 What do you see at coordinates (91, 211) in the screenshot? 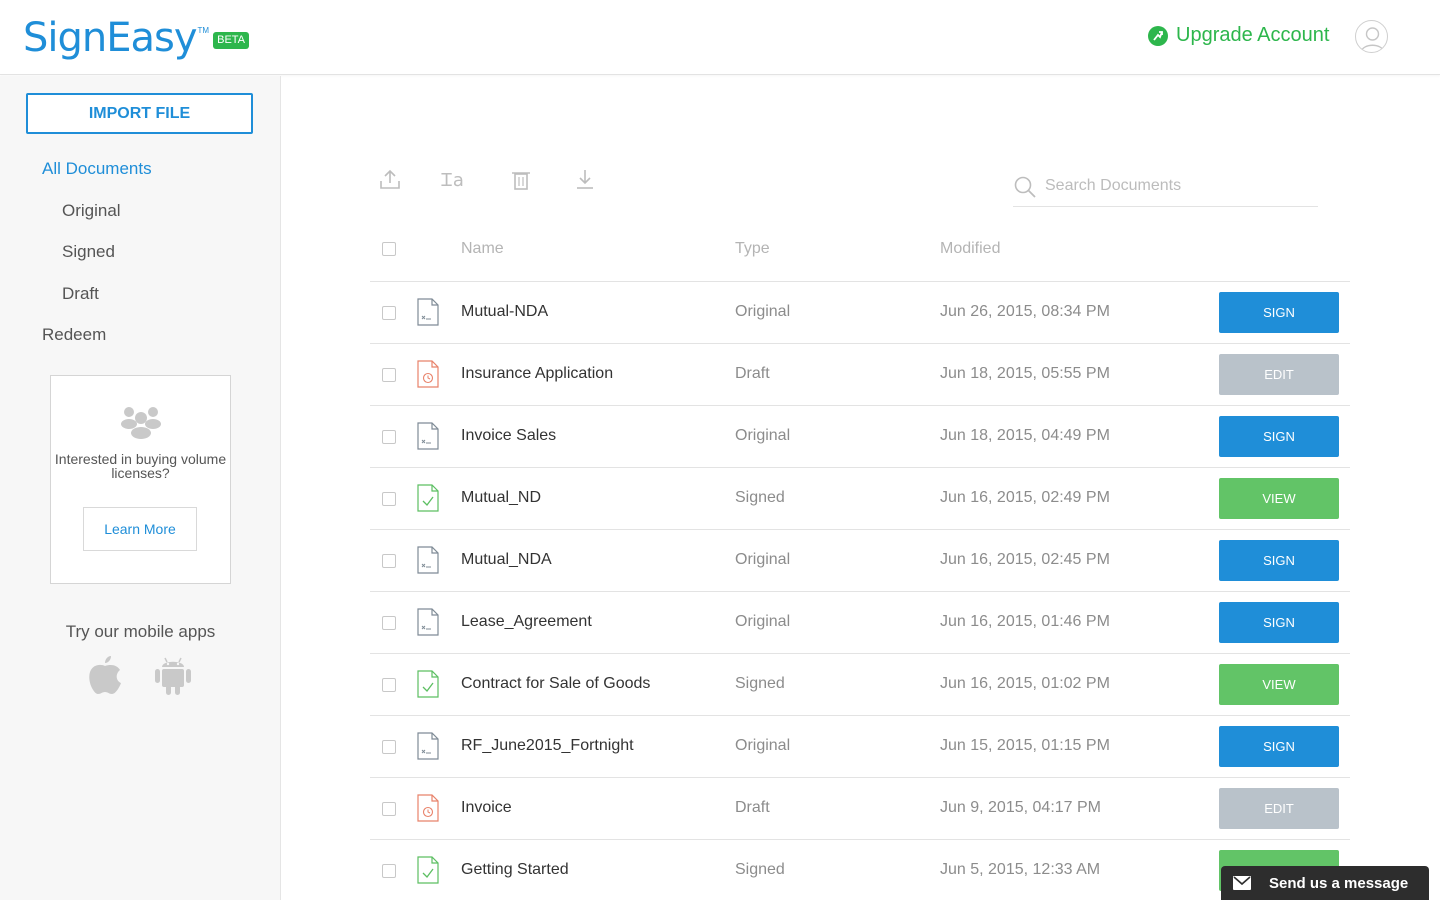
I see `nav-original: Original` at bounding box center [91, 211].